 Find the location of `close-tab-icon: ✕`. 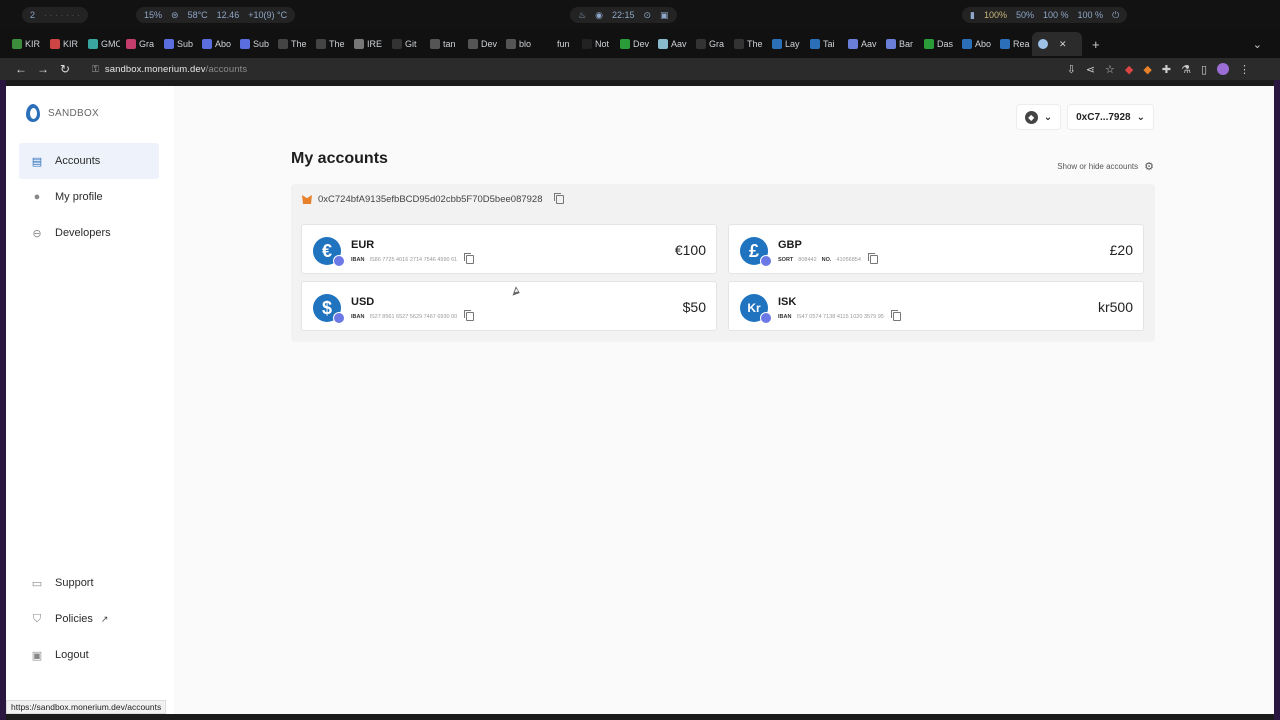

close-tab-icon: ✕ is located at coordinates (1063, 44).